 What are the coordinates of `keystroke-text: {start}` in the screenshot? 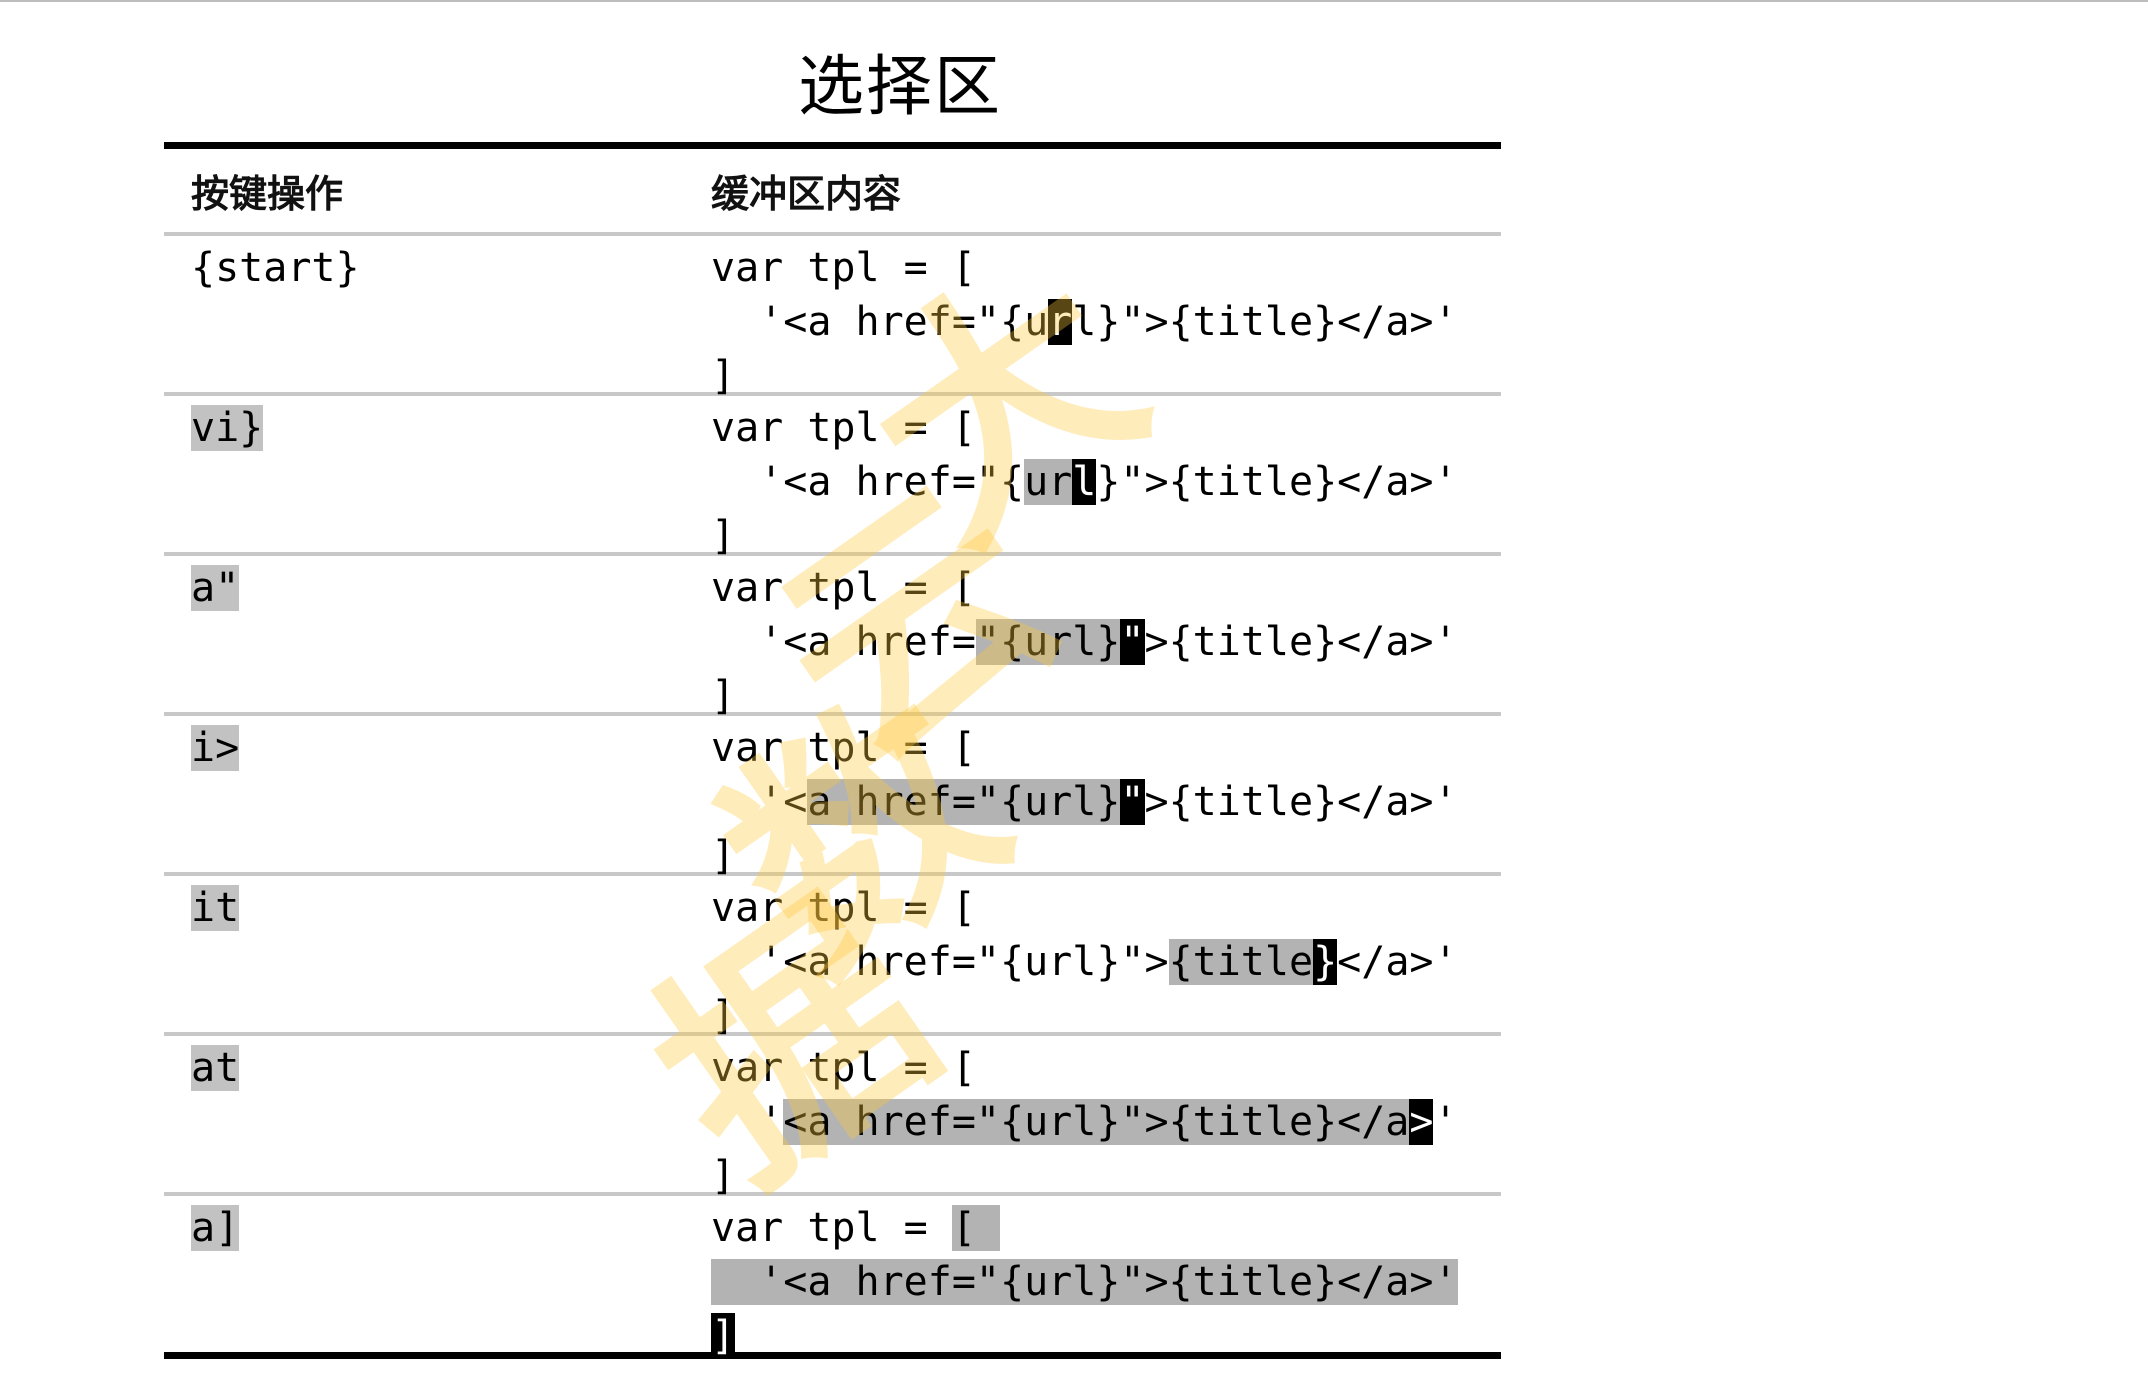 It's located at (275, 268).